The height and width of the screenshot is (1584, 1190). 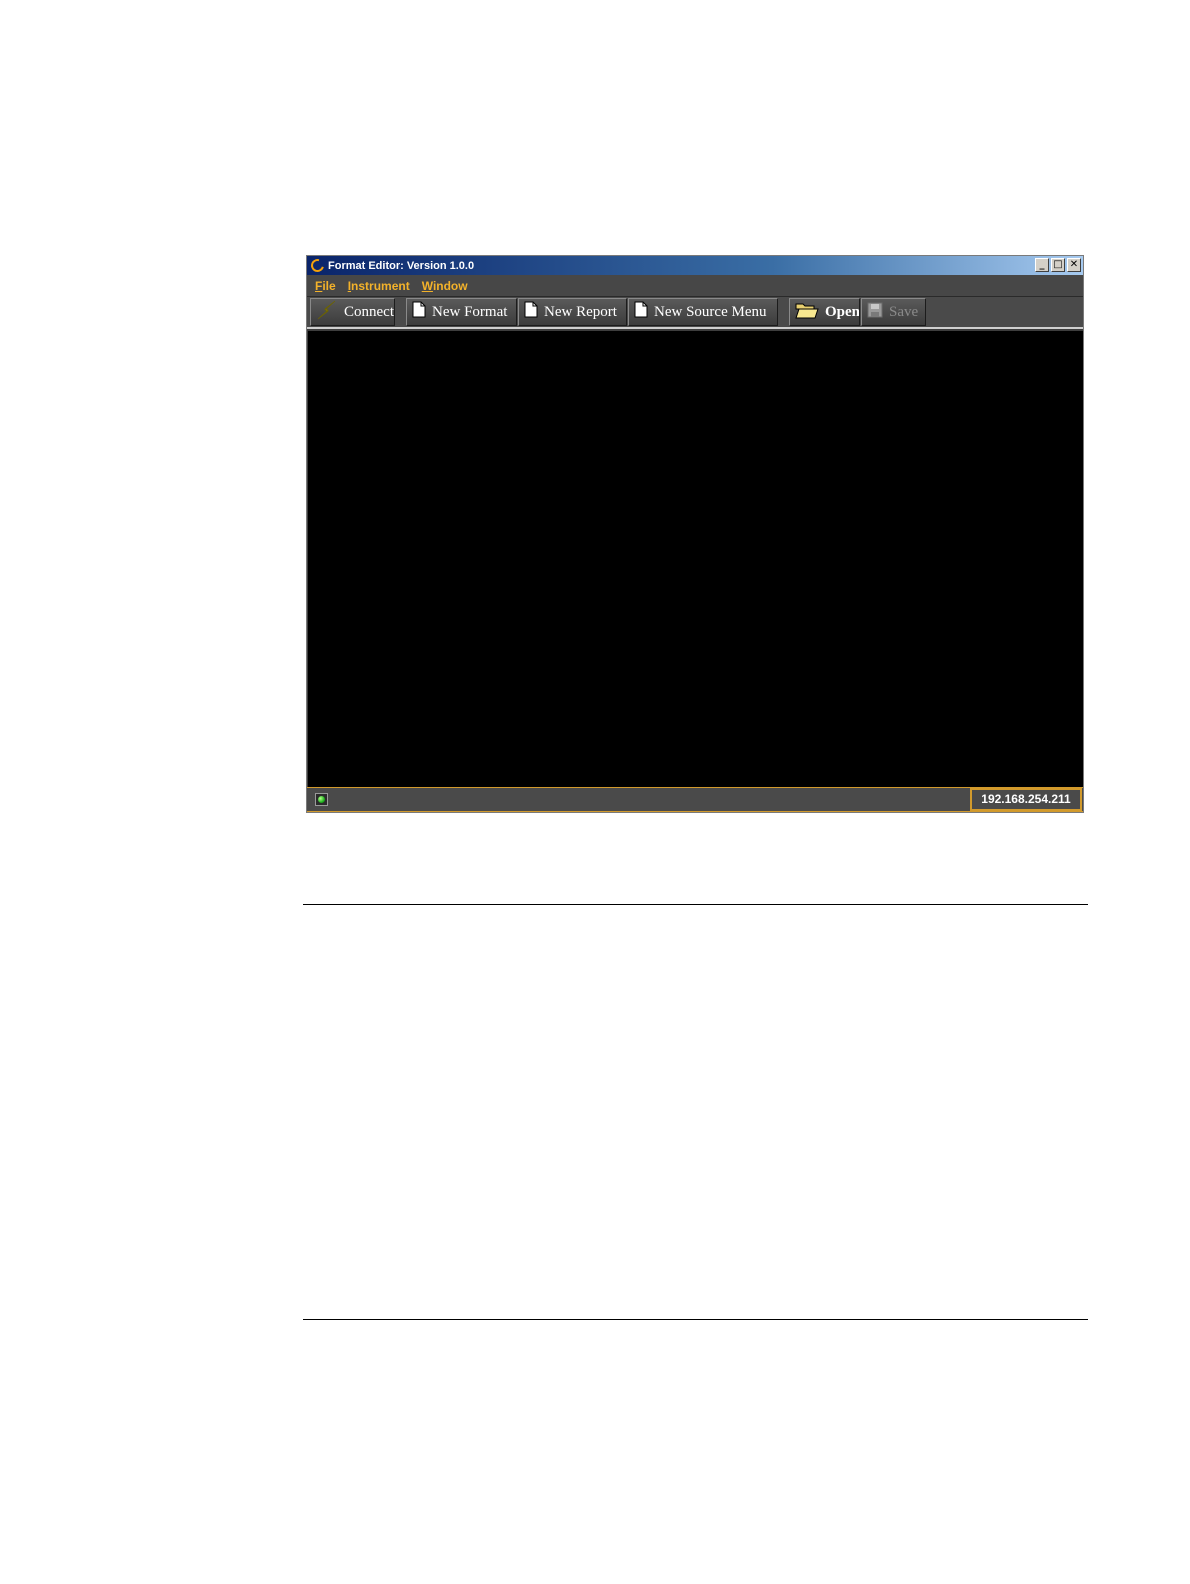 I want to click on menu-window: Window, so click(x=445, y=286).